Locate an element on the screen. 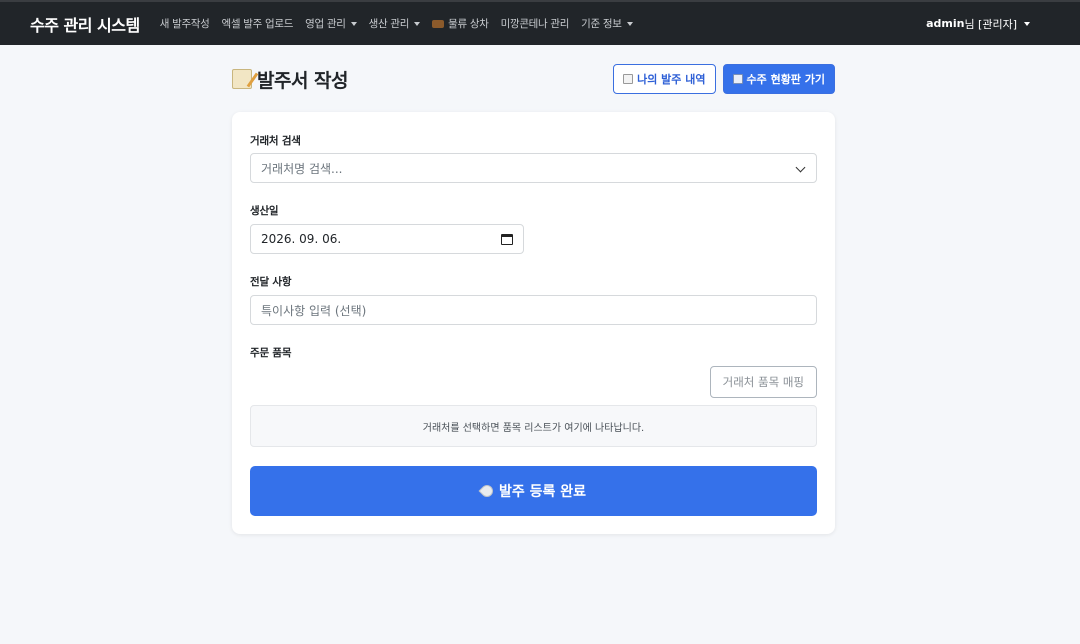 The width and height of the screenshot is (1080, 644). client-label: 거래처 검색 is located at coordinates (275, 141).